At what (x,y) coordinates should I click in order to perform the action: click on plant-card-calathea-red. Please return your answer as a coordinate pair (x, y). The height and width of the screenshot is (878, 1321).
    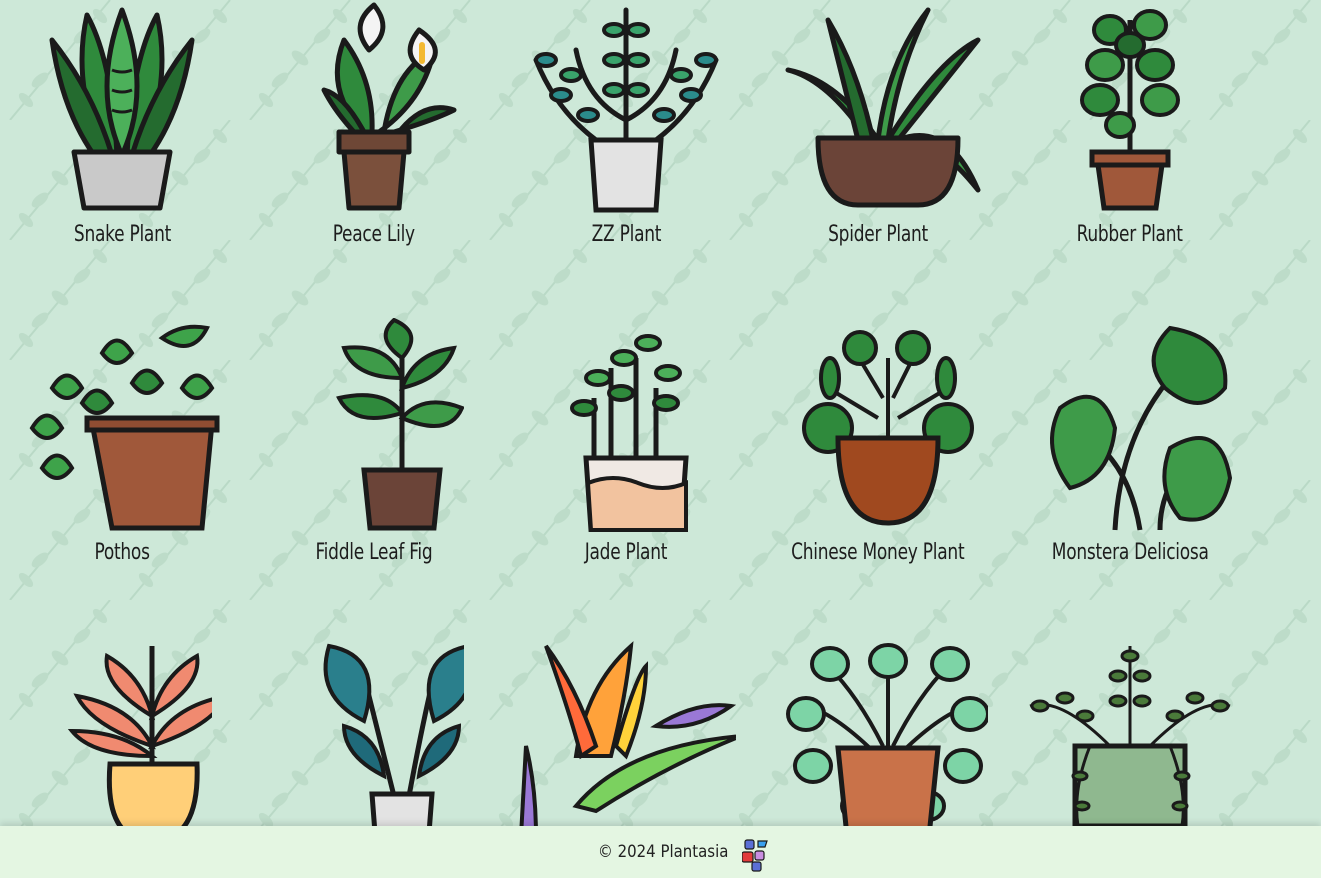
    Looking at the image, I should click on (122, 731).